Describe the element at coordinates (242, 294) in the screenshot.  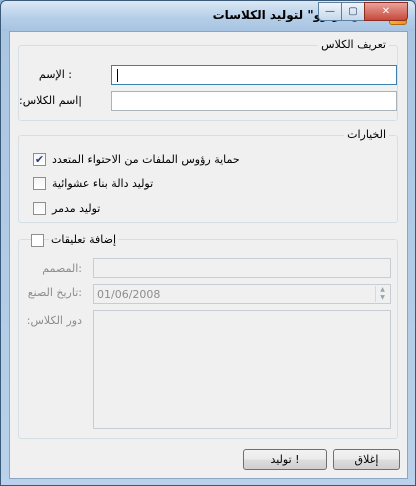
I see `date-picker: 01/06/2008 ▲ ▼` at that location.